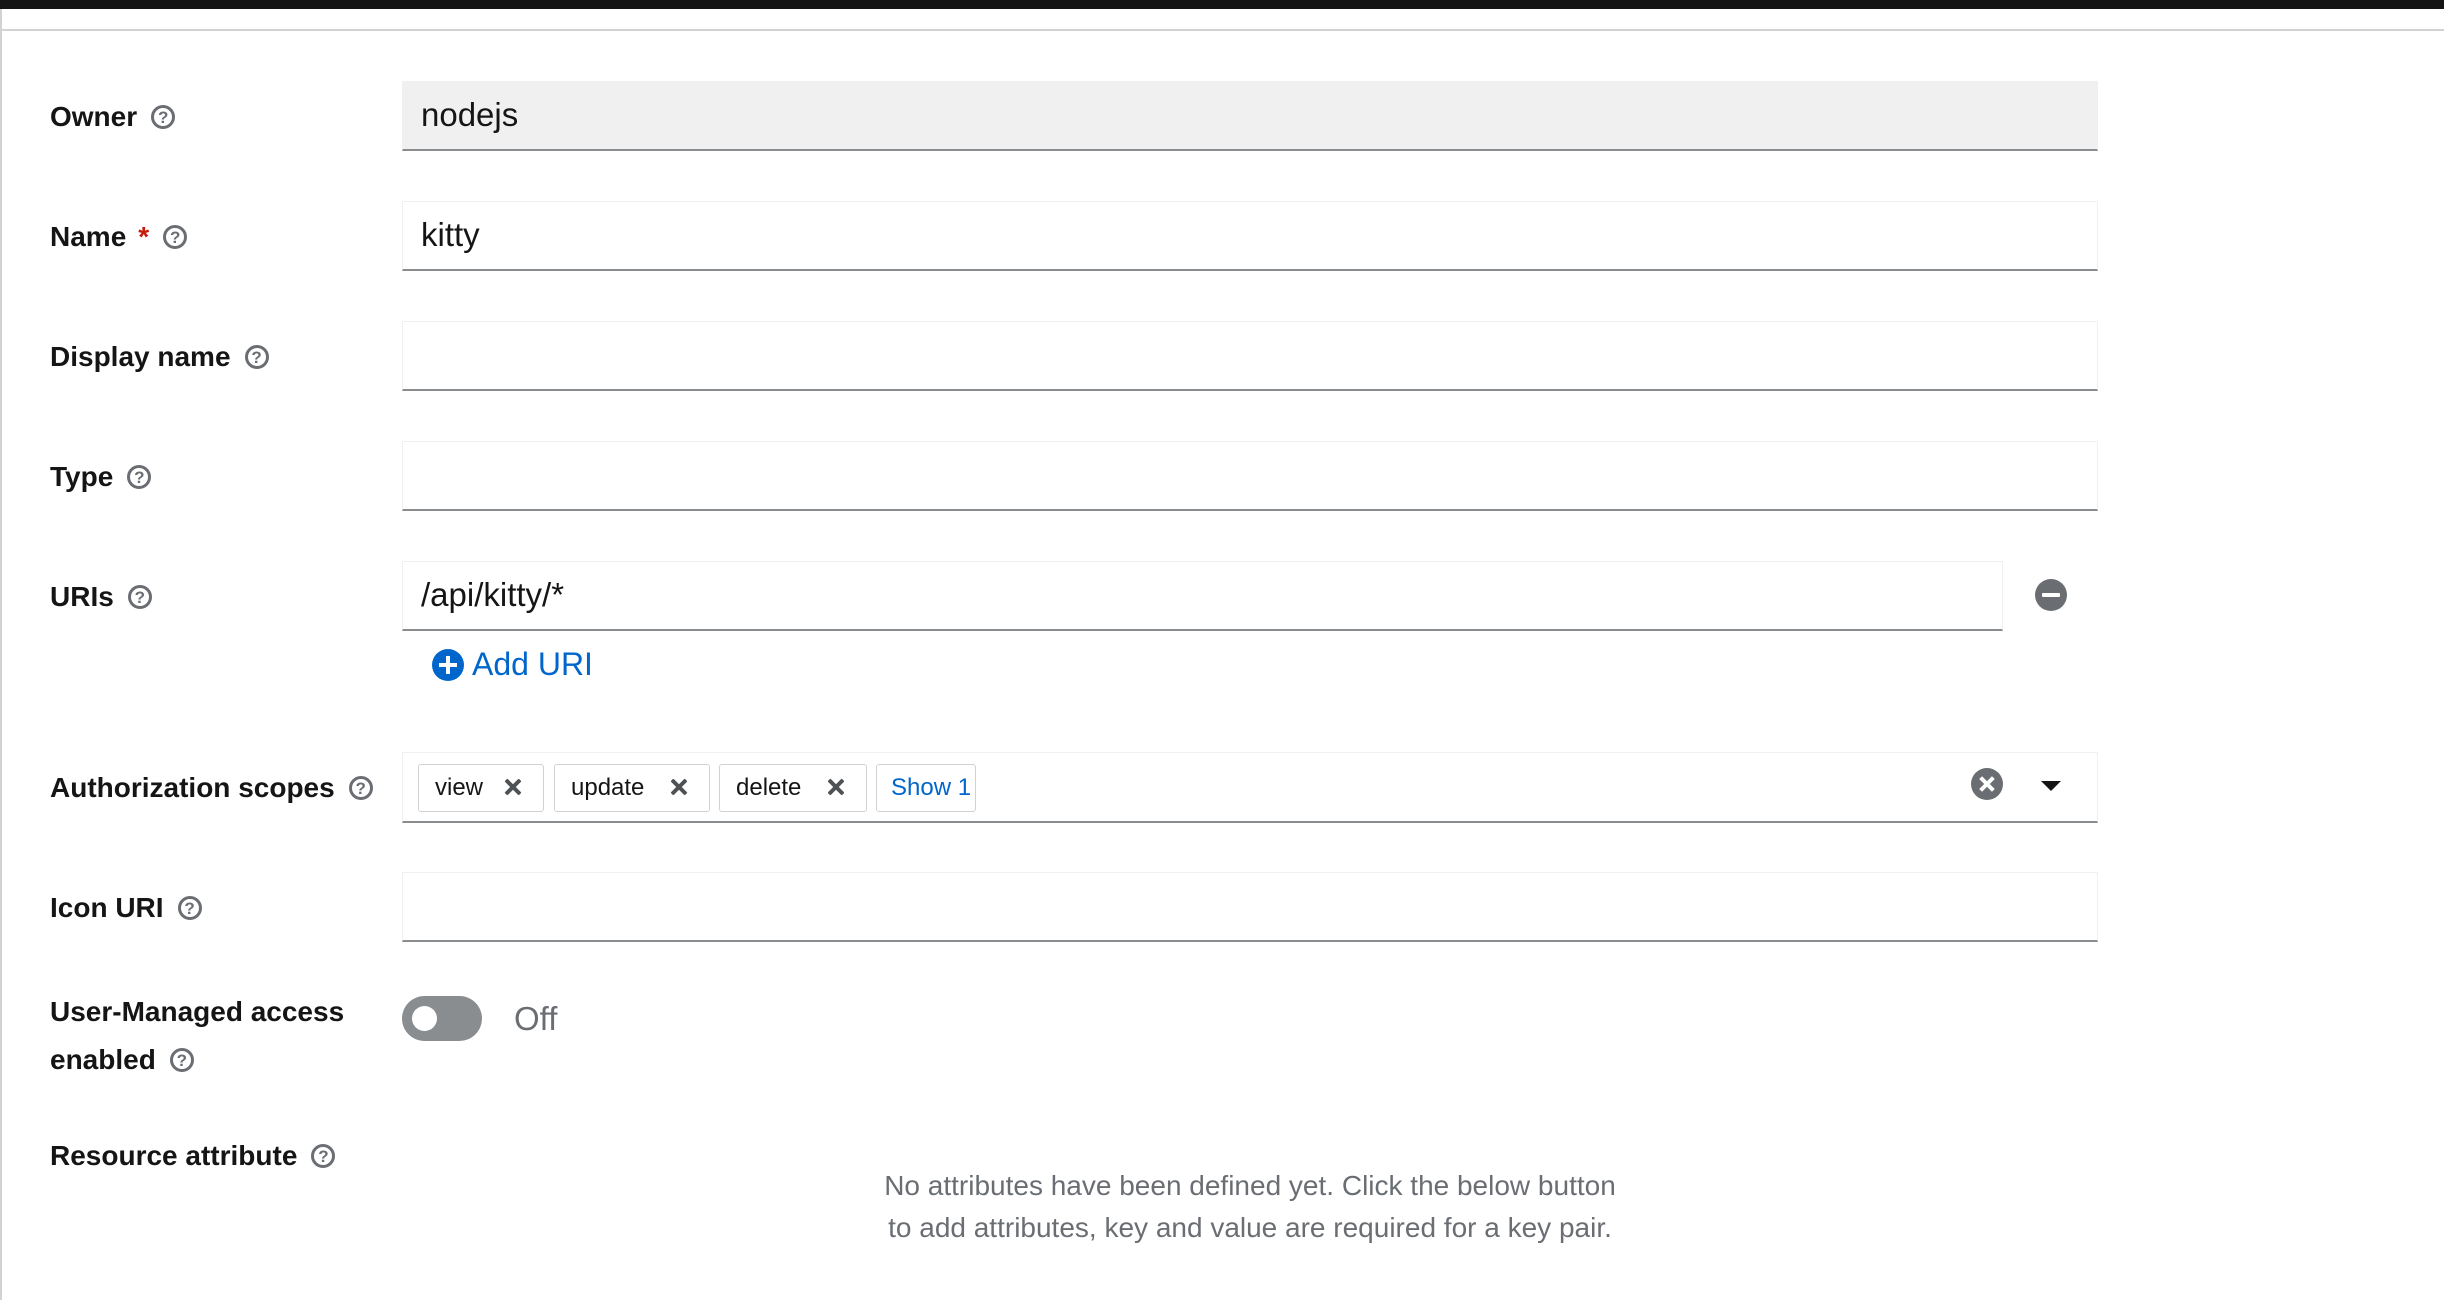 The height and width of the screenshot is (1300, 2444). Describe the element at coordinates (126, 907) in the screenshot. I see `icon-uri-label: Icon URI` at that location.